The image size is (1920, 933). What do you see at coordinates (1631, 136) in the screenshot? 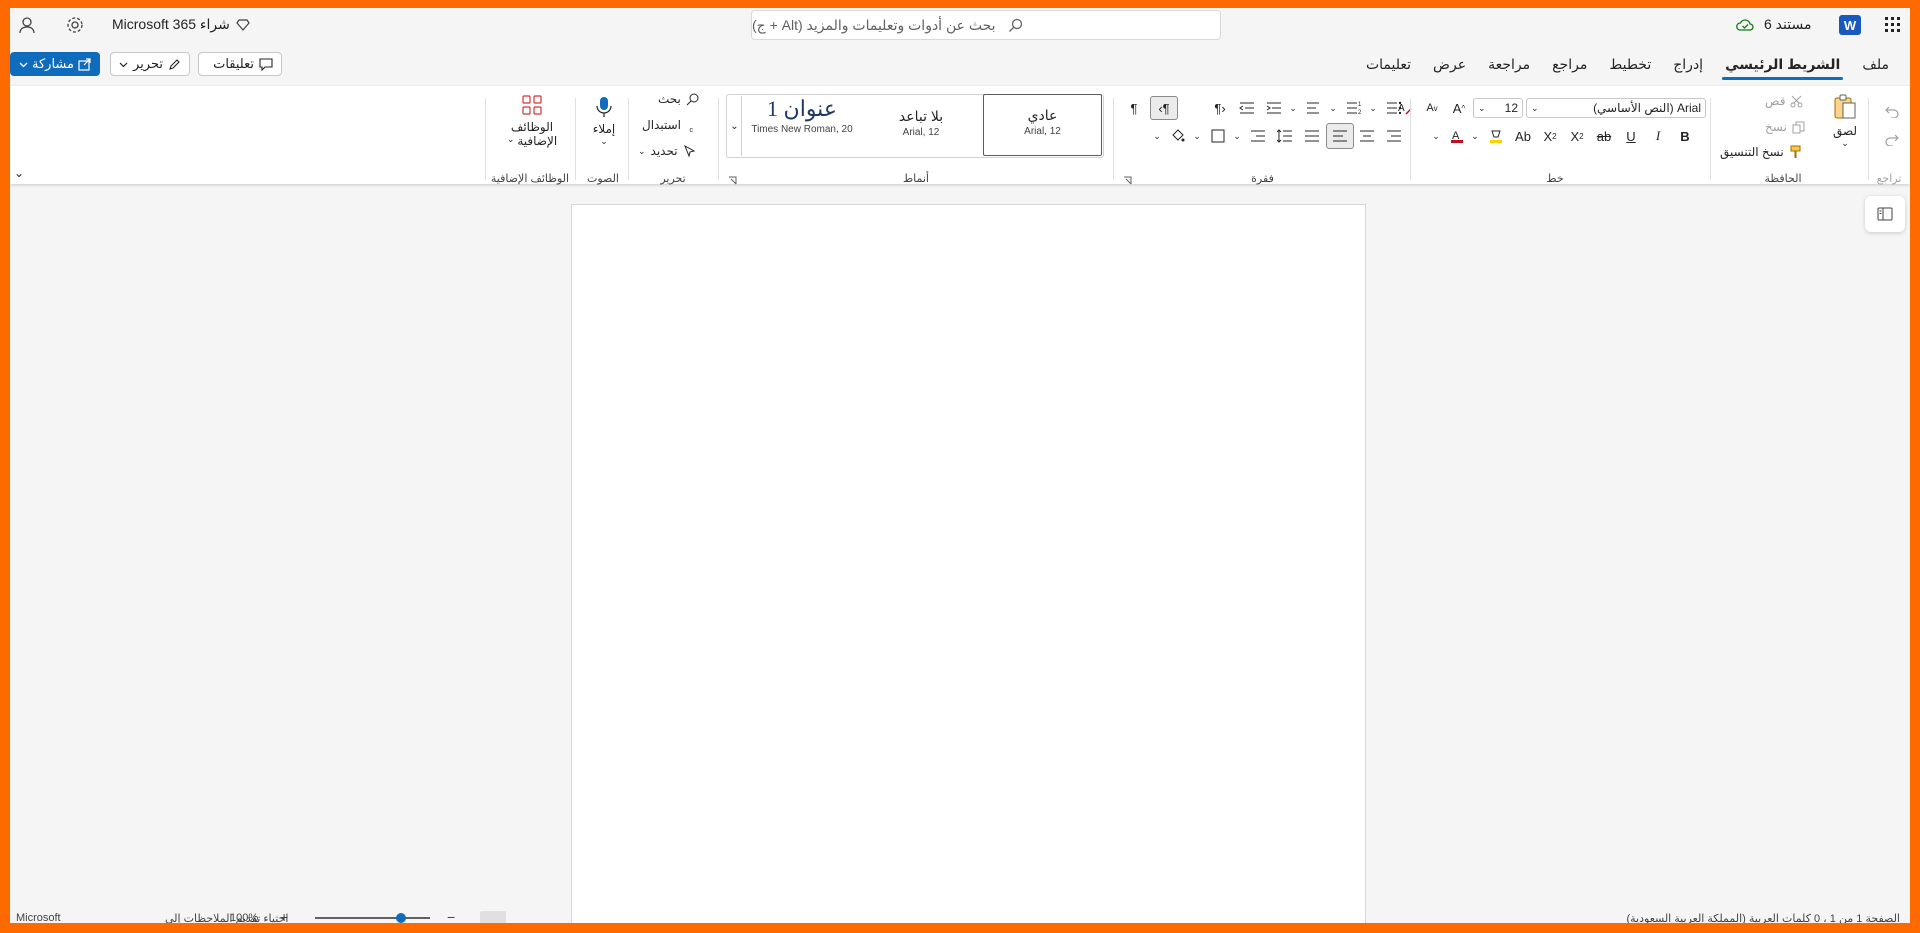
I see `underline-icon: U` at bounding box center [1631, 136].